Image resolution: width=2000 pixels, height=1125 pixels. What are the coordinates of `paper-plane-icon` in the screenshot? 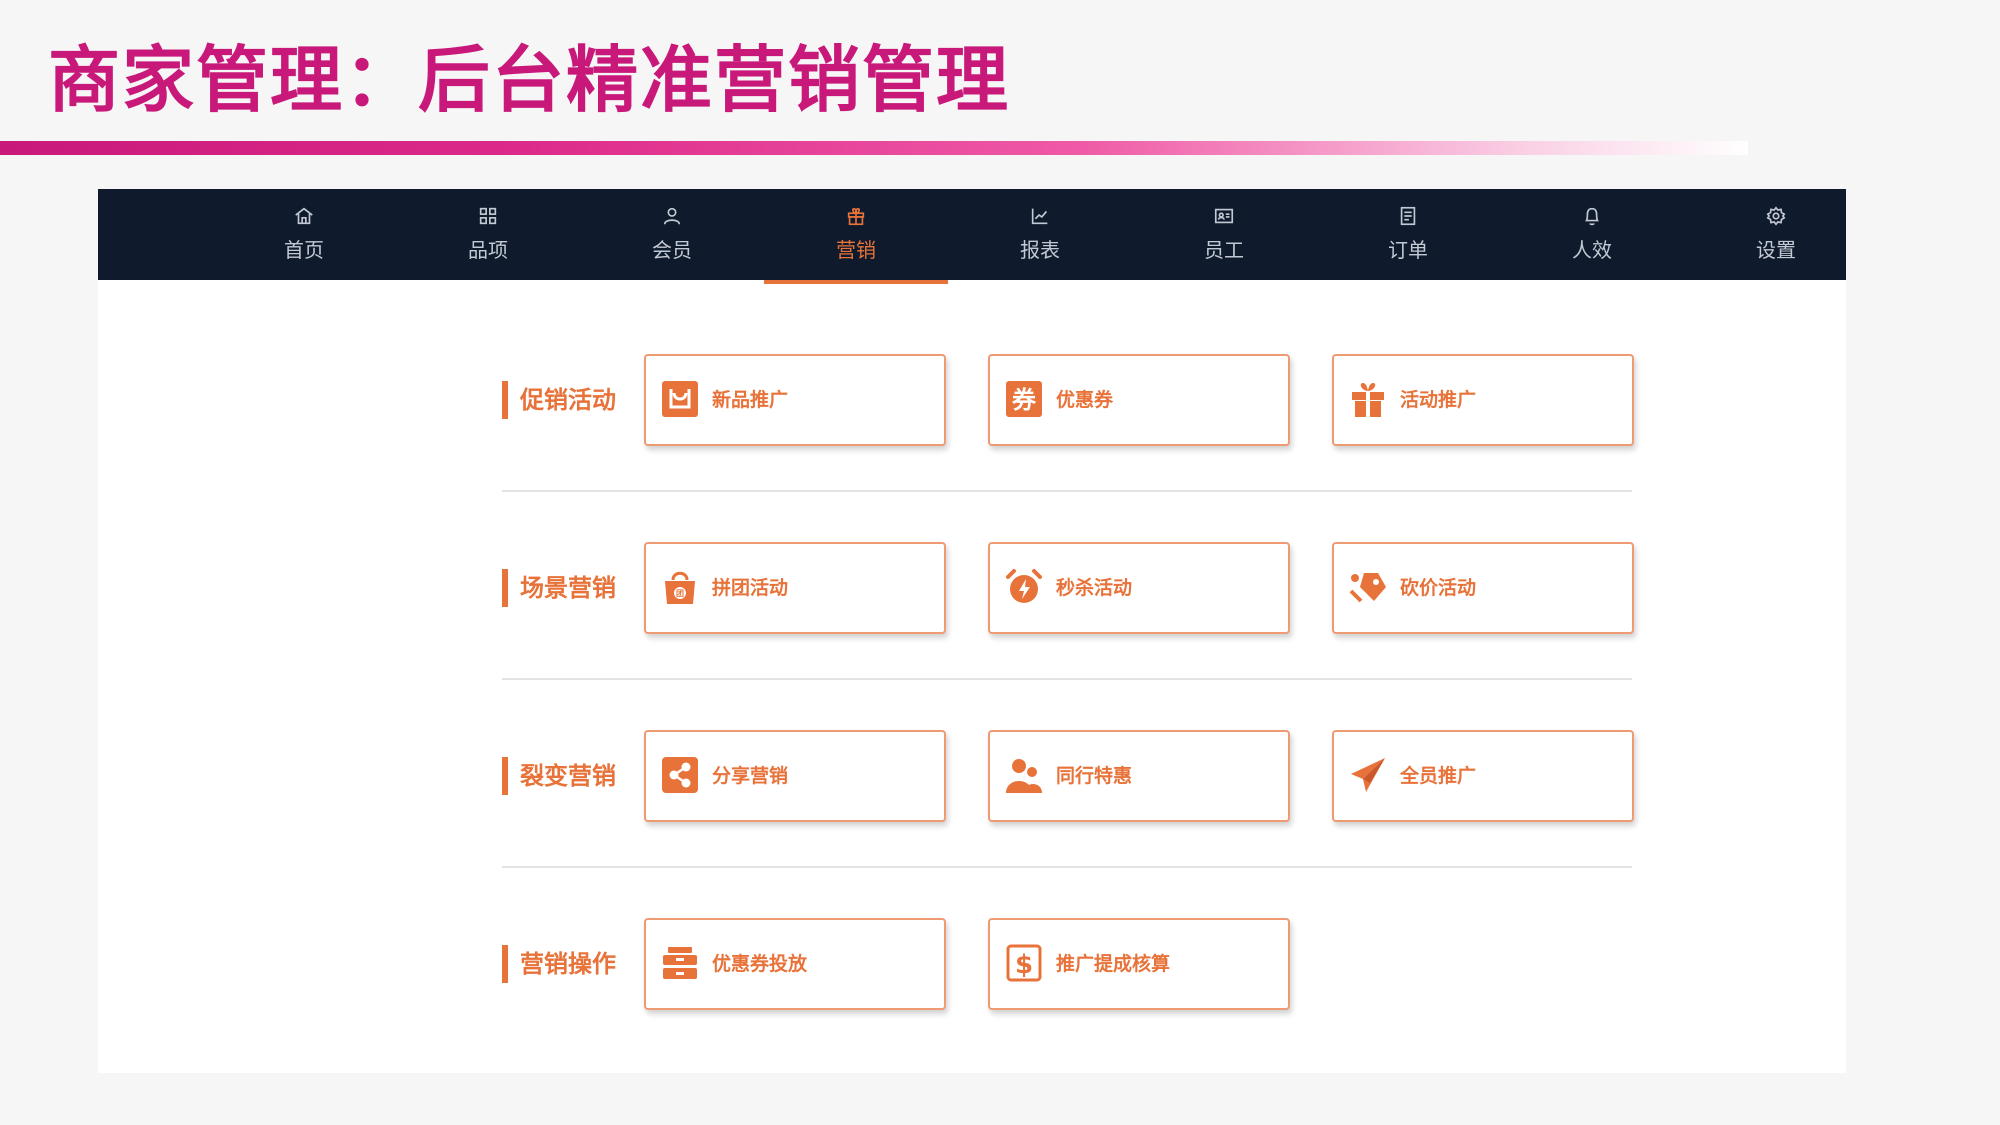 It's located at (1368, 775).